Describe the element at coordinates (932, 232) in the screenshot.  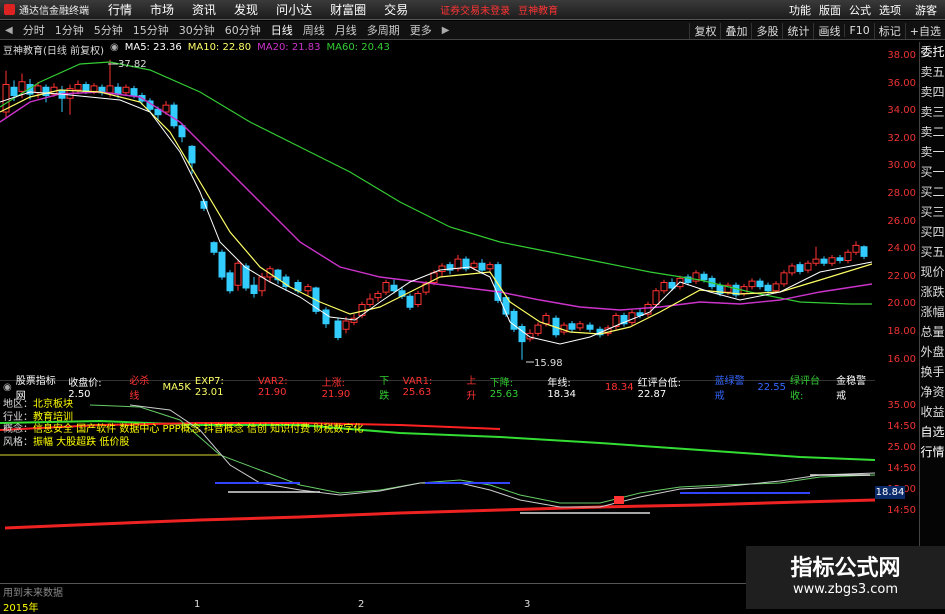
I see `sidebar-item: 买四` at that location.